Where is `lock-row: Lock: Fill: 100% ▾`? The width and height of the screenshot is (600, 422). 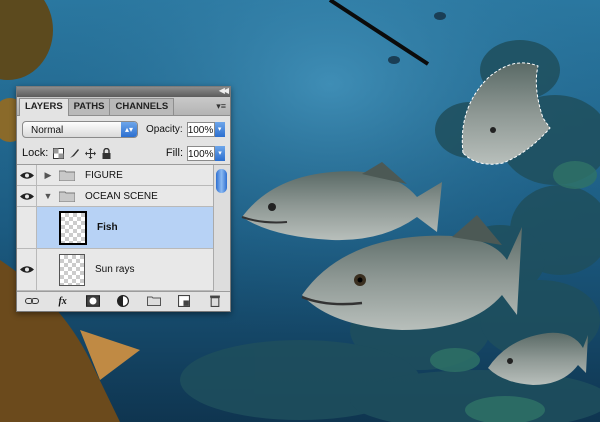
lock-row: Lock: Fill: 100% ▾ is located at coordinates (123, 153).